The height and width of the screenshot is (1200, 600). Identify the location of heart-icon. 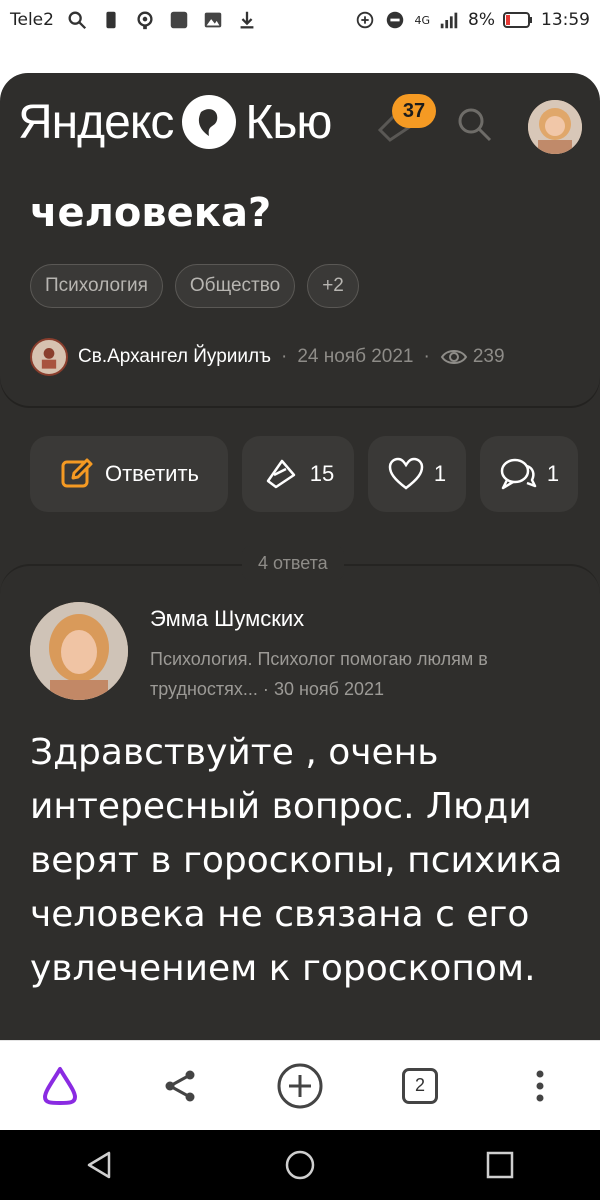
(406, 473).